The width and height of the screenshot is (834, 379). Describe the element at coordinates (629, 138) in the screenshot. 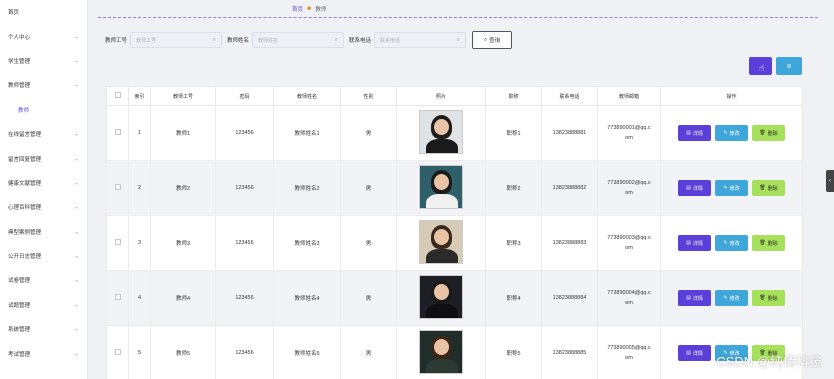

I see `email-line: om` at that location.